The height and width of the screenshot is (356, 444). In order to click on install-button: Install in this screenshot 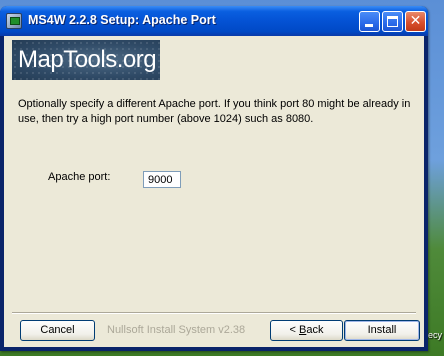, I will do `click(382, 330)`.